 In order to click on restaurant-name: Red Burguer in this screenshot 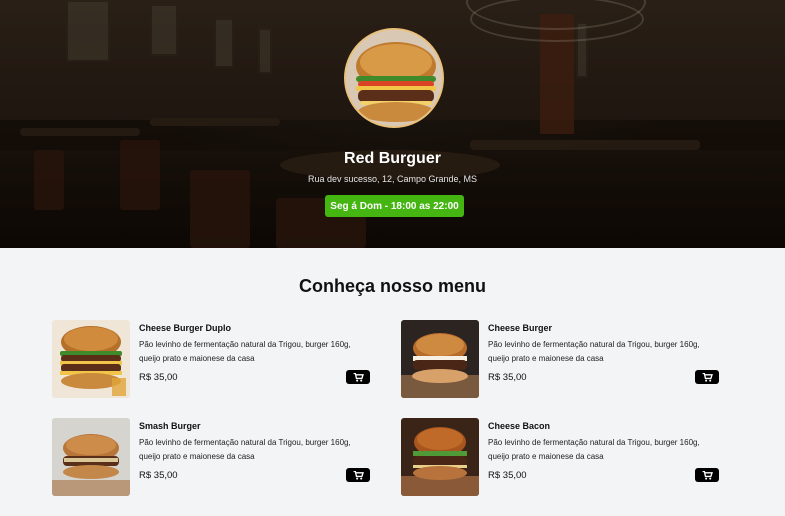, I will do `click(392, 158)`.